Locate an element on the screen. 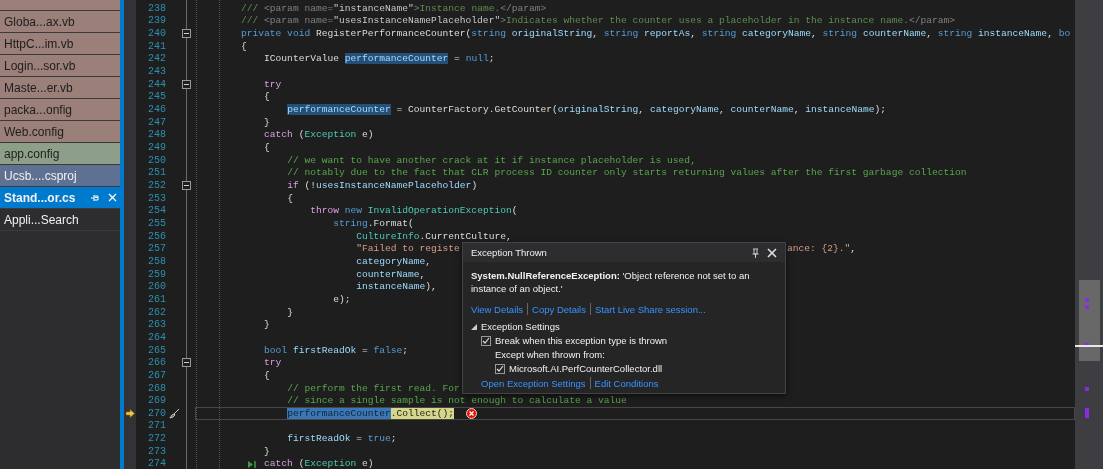 This screenshot has width=1103, height=469. file-tab: Web.config is located at coordinates (60, 132).